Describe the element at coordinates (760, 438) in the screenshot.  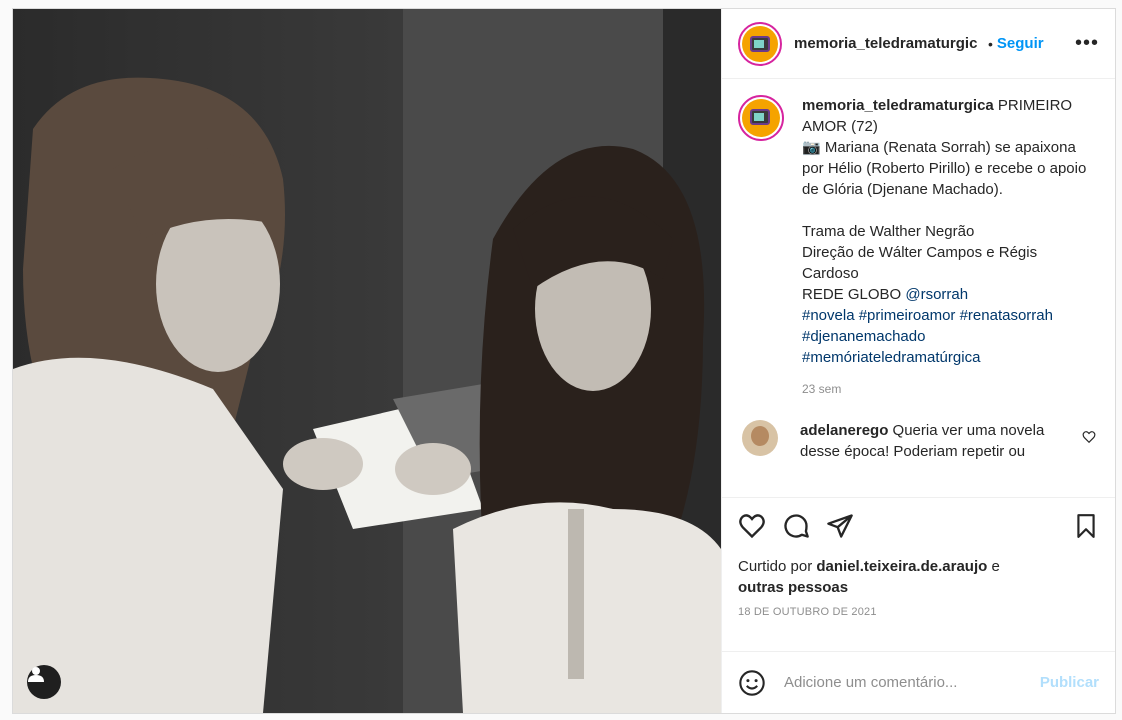
I see `commenter-avatar` at that location.